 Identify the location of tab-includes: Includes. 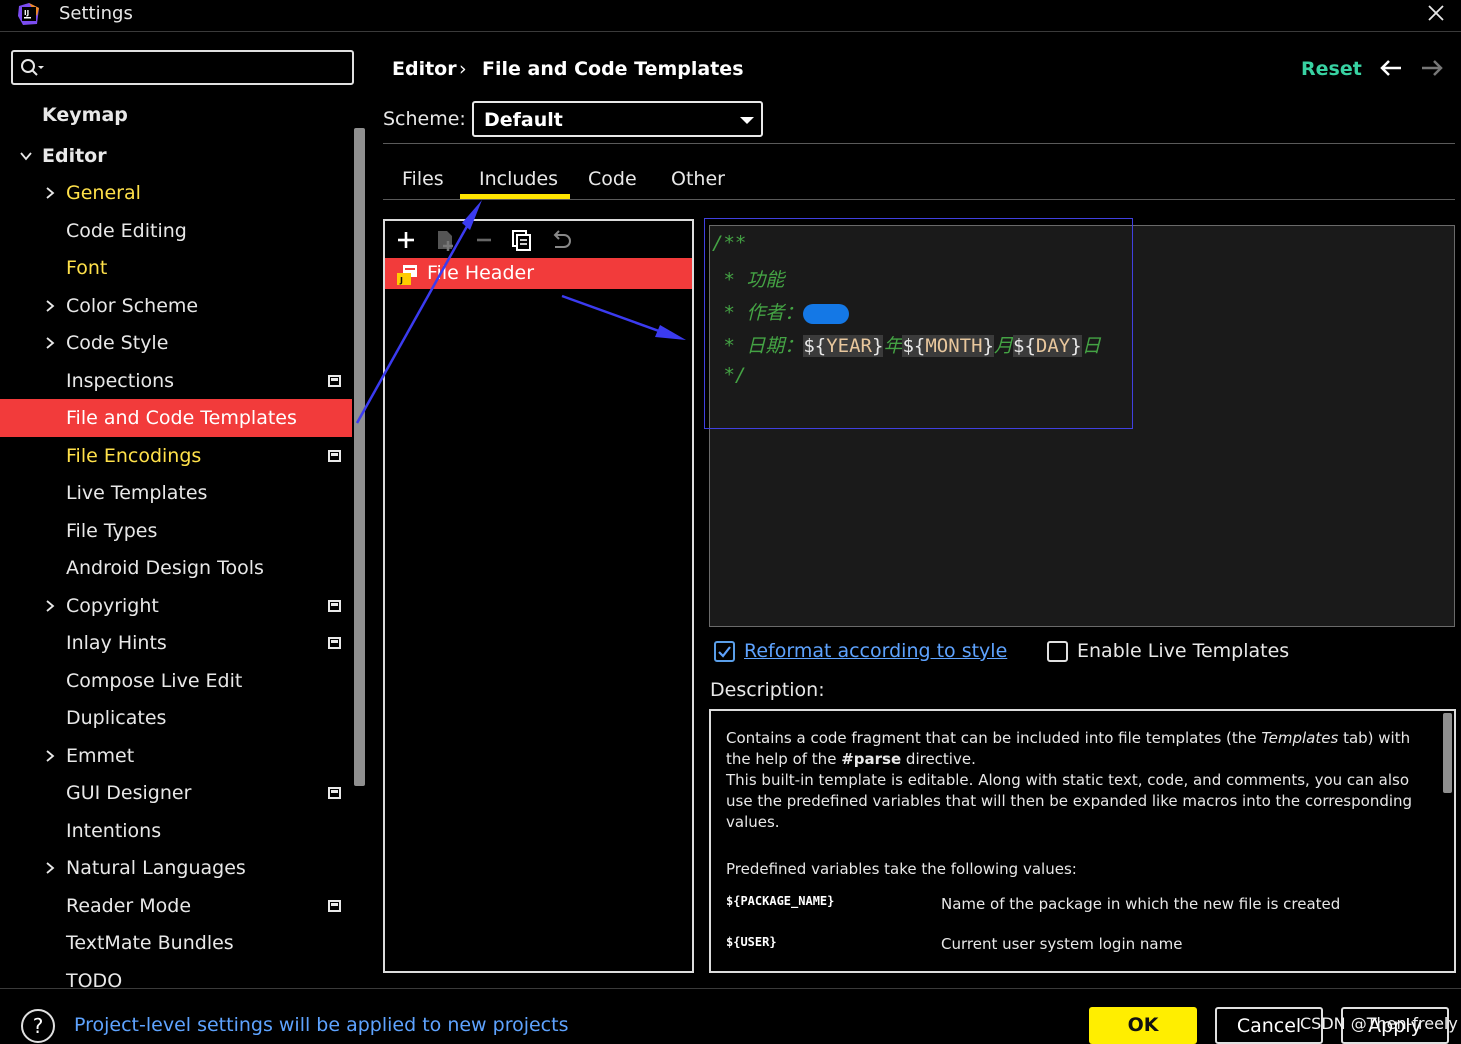
(518, 179).